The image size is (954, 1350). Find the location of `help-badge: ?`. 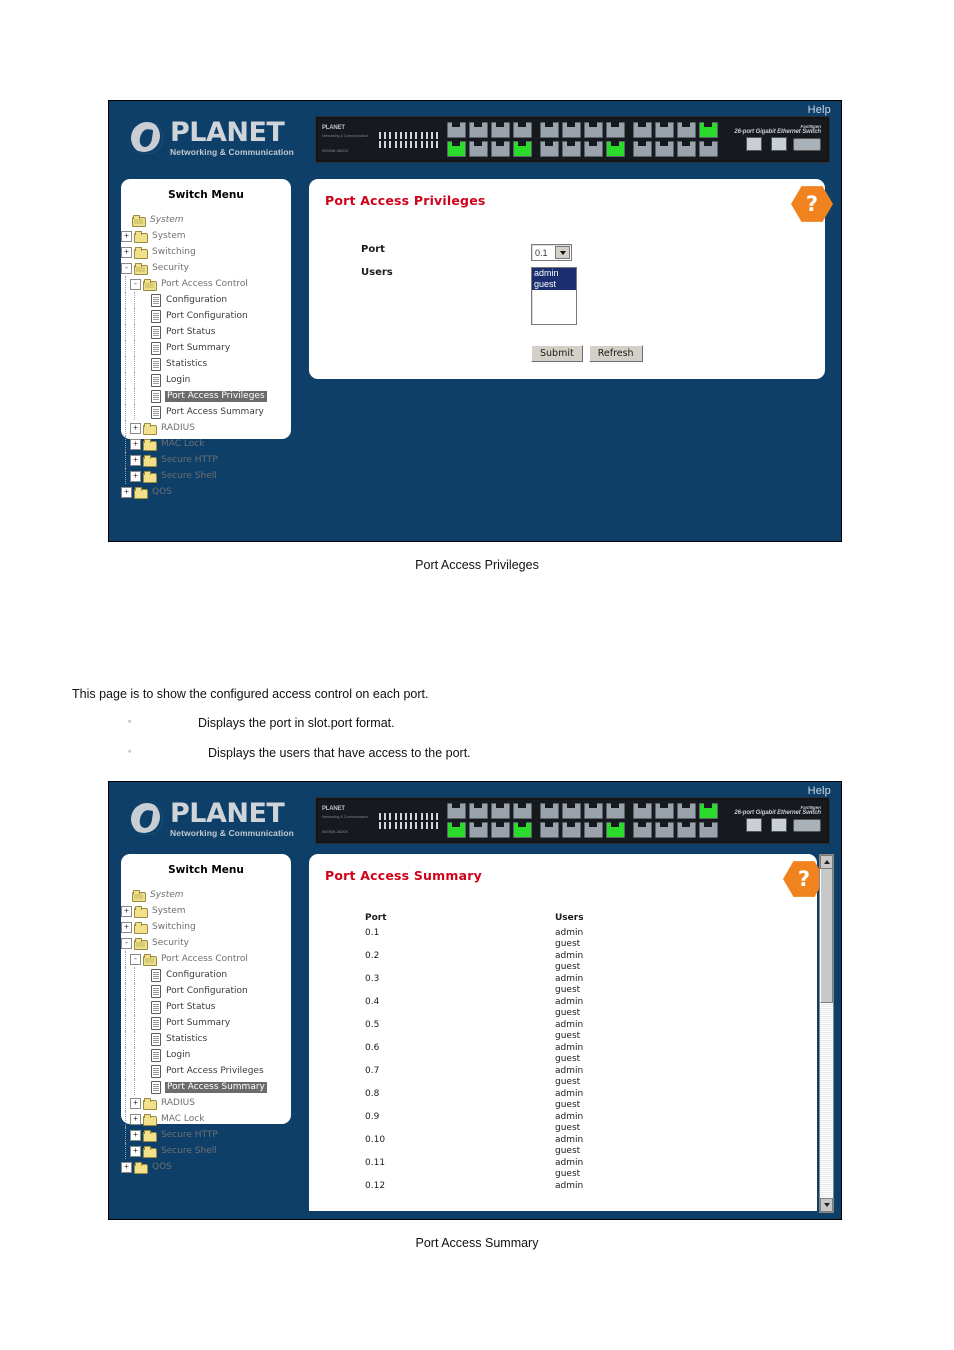

help-badge: ? is located at coordinates (813, 205).